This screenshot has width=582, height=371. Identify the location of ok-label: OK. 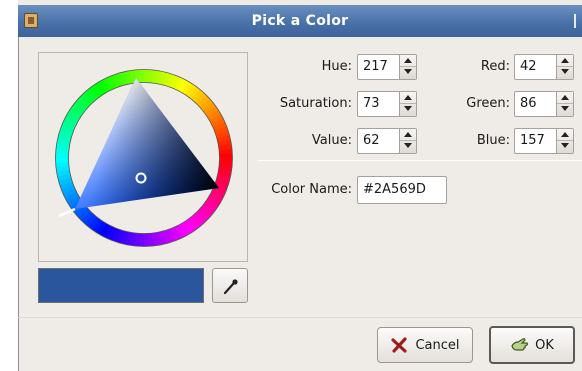
(544, 345).